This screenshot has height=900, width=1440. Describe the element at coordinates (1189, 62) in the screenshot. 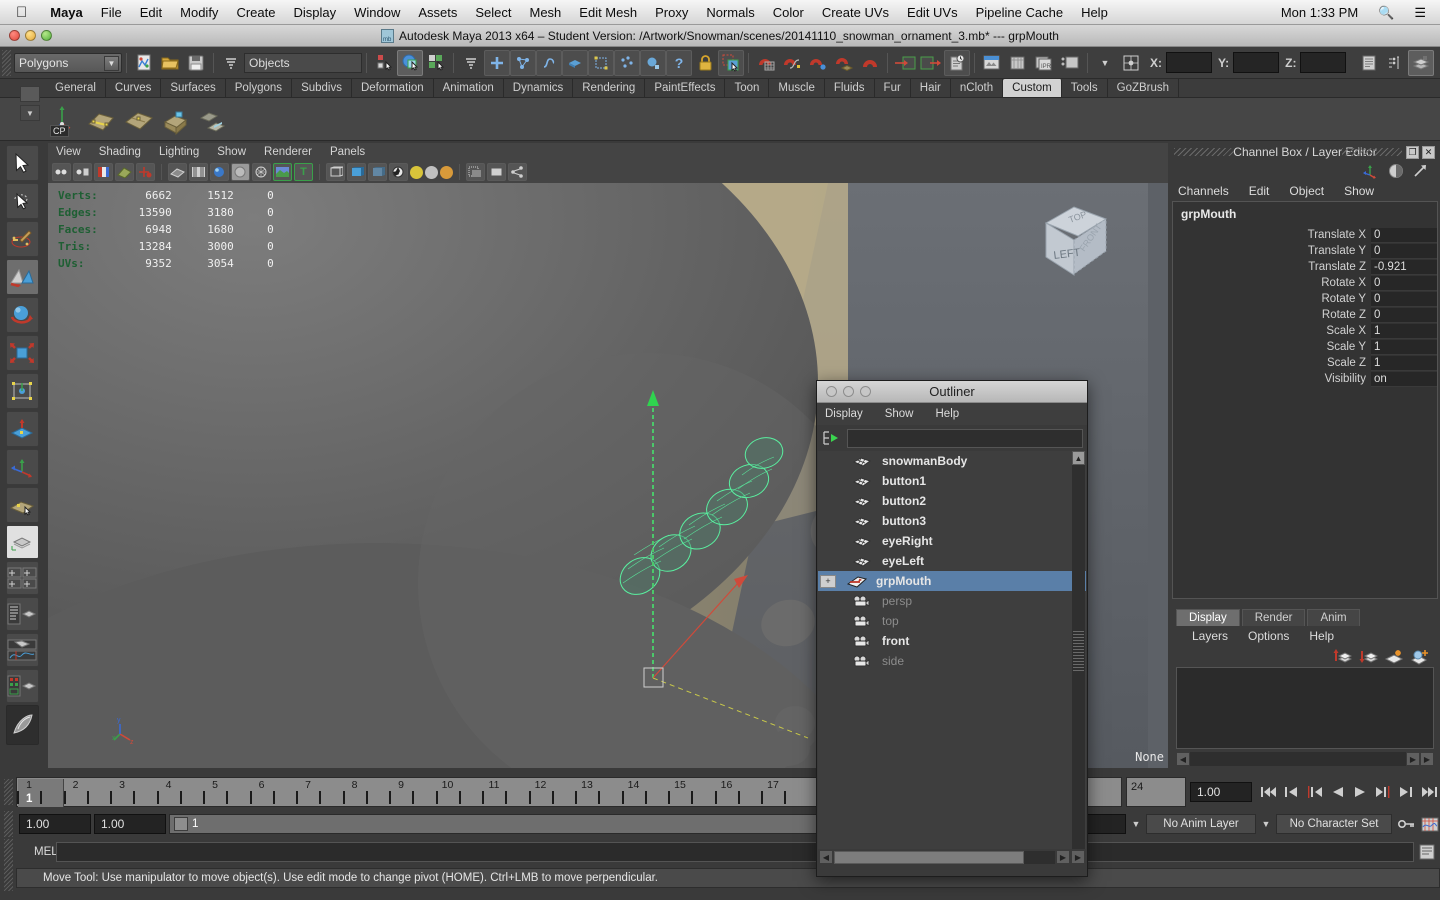

I see `transform-x-input` at that location.